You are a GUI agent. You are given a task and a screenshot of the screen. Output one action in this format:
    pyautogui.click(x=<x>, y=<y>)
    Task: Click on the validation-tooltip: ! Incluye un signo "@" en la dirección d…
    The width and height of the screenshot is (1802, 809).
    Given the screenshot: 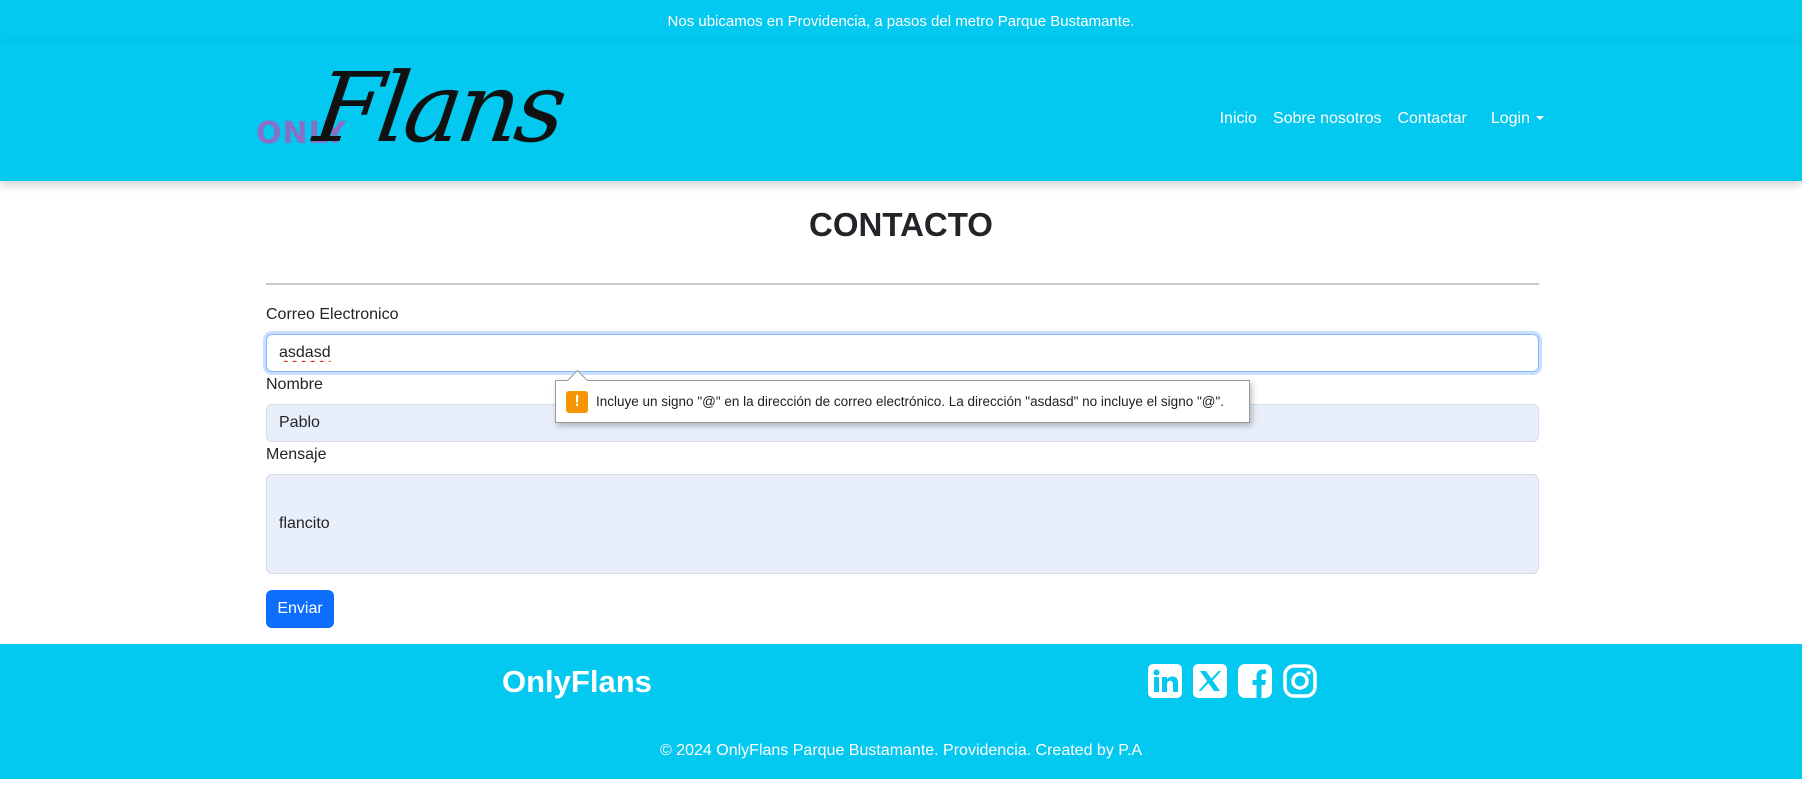 What is the action you would take?
    pyautogui.click(x=902, y=396)
    